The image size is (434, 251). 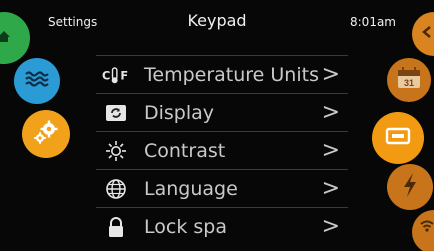 What do you see at coordinates (116, 113) in the screenshot?
I see `display-icon` at bounding box center [116, 113].